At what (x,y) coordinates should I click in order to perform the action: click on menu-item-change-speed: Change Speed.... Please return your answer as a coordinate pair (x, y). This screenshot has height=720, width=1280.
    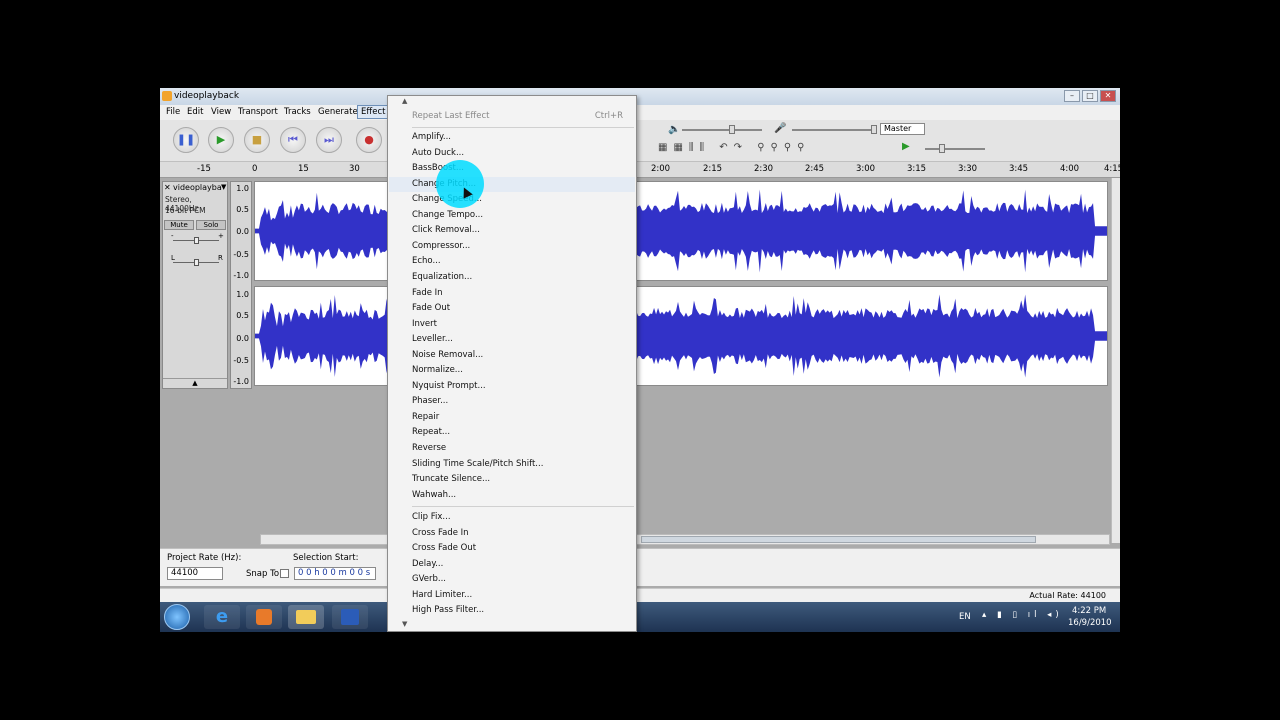
    Looking at the image, I should click on (512, 199).